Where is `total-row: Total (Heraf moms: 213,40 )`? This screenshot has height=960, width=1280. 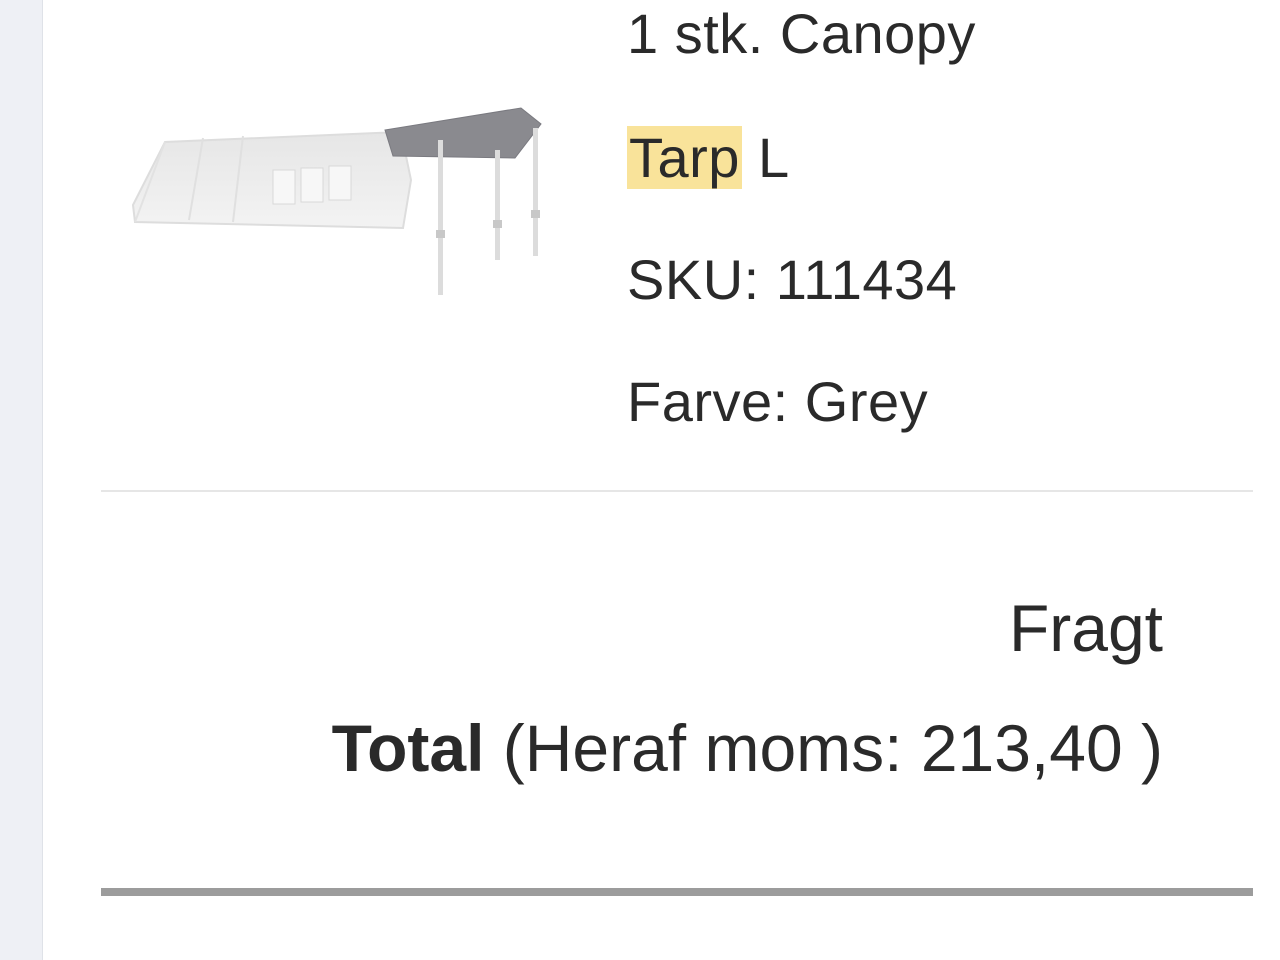
total-row: Total (Heraf moms: 213,40 ) is located at coordinates (747, 748).